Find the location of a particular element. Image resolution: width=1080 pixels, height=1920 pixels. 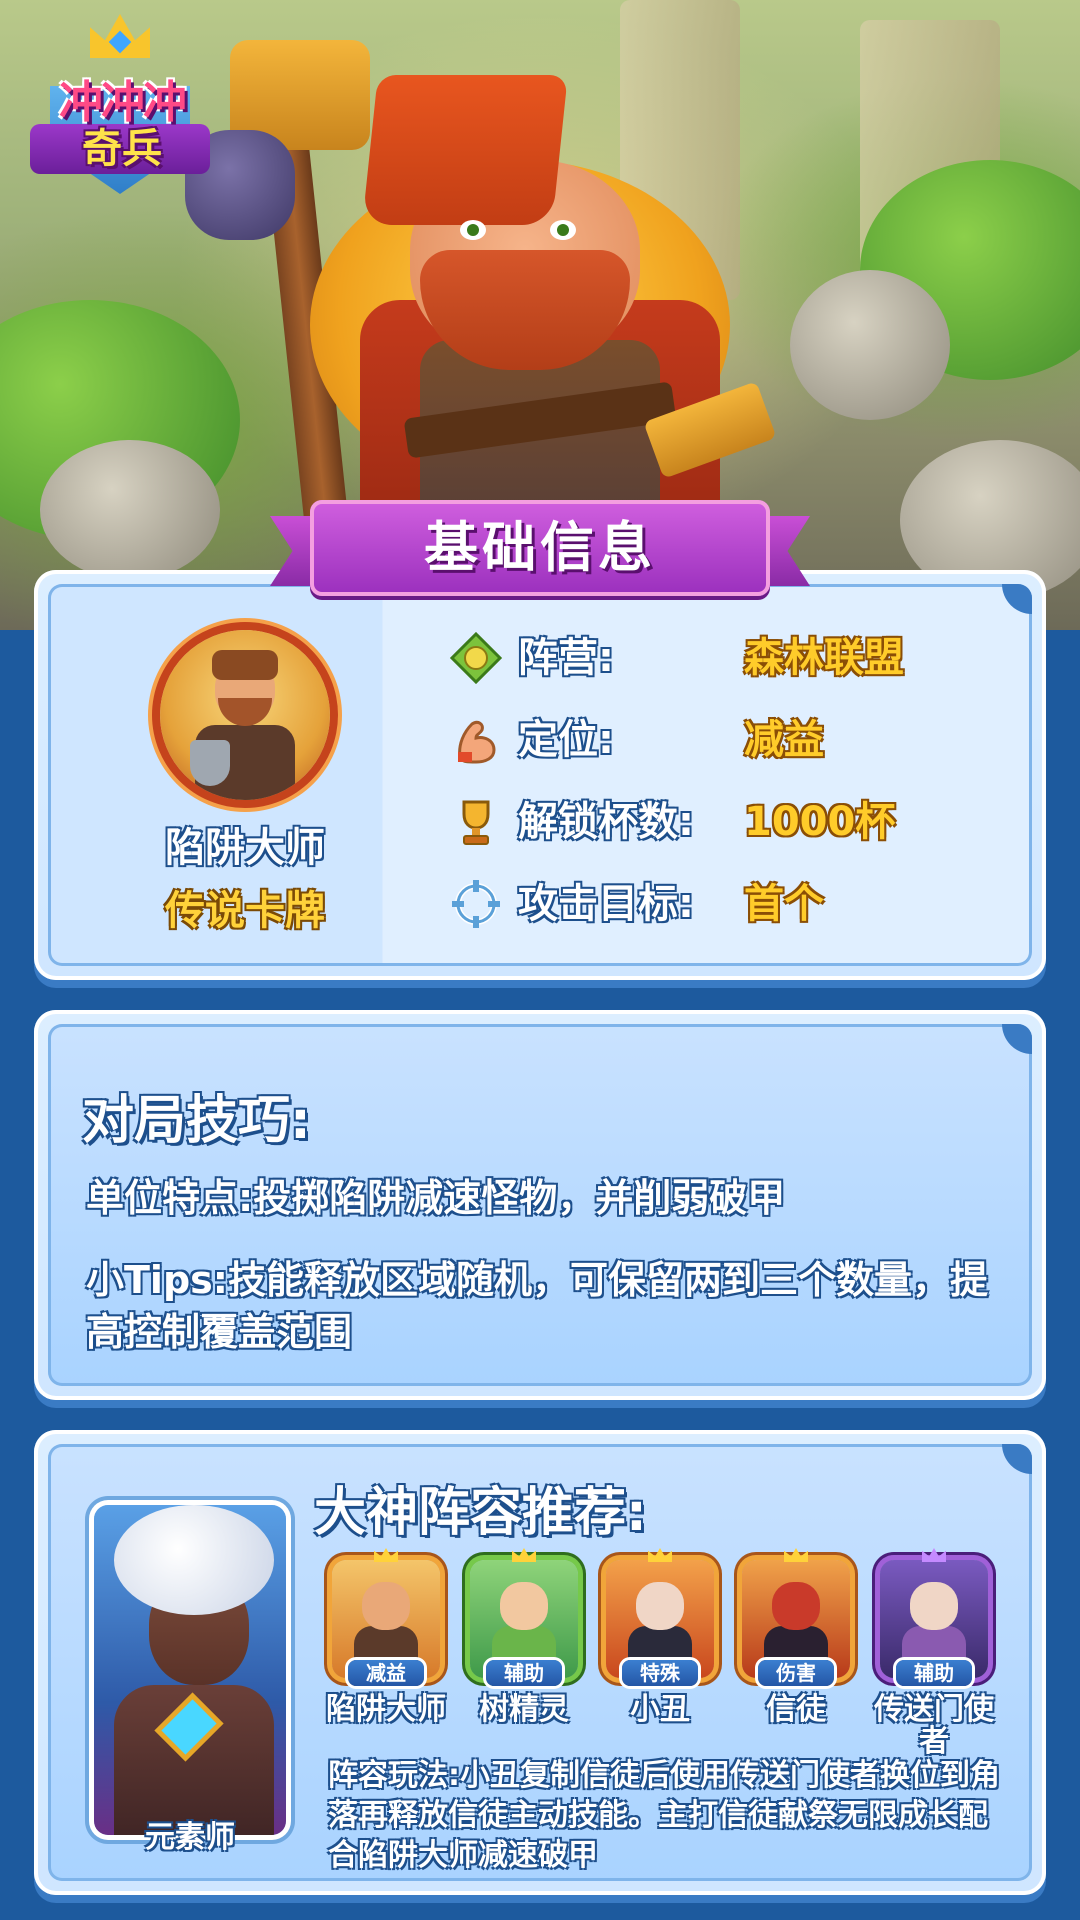

tips-text: 小Tips:技能释放区域随机，可保留两到三个数量，提高控制覆盖范围 is located at coordinates (537, 1306).